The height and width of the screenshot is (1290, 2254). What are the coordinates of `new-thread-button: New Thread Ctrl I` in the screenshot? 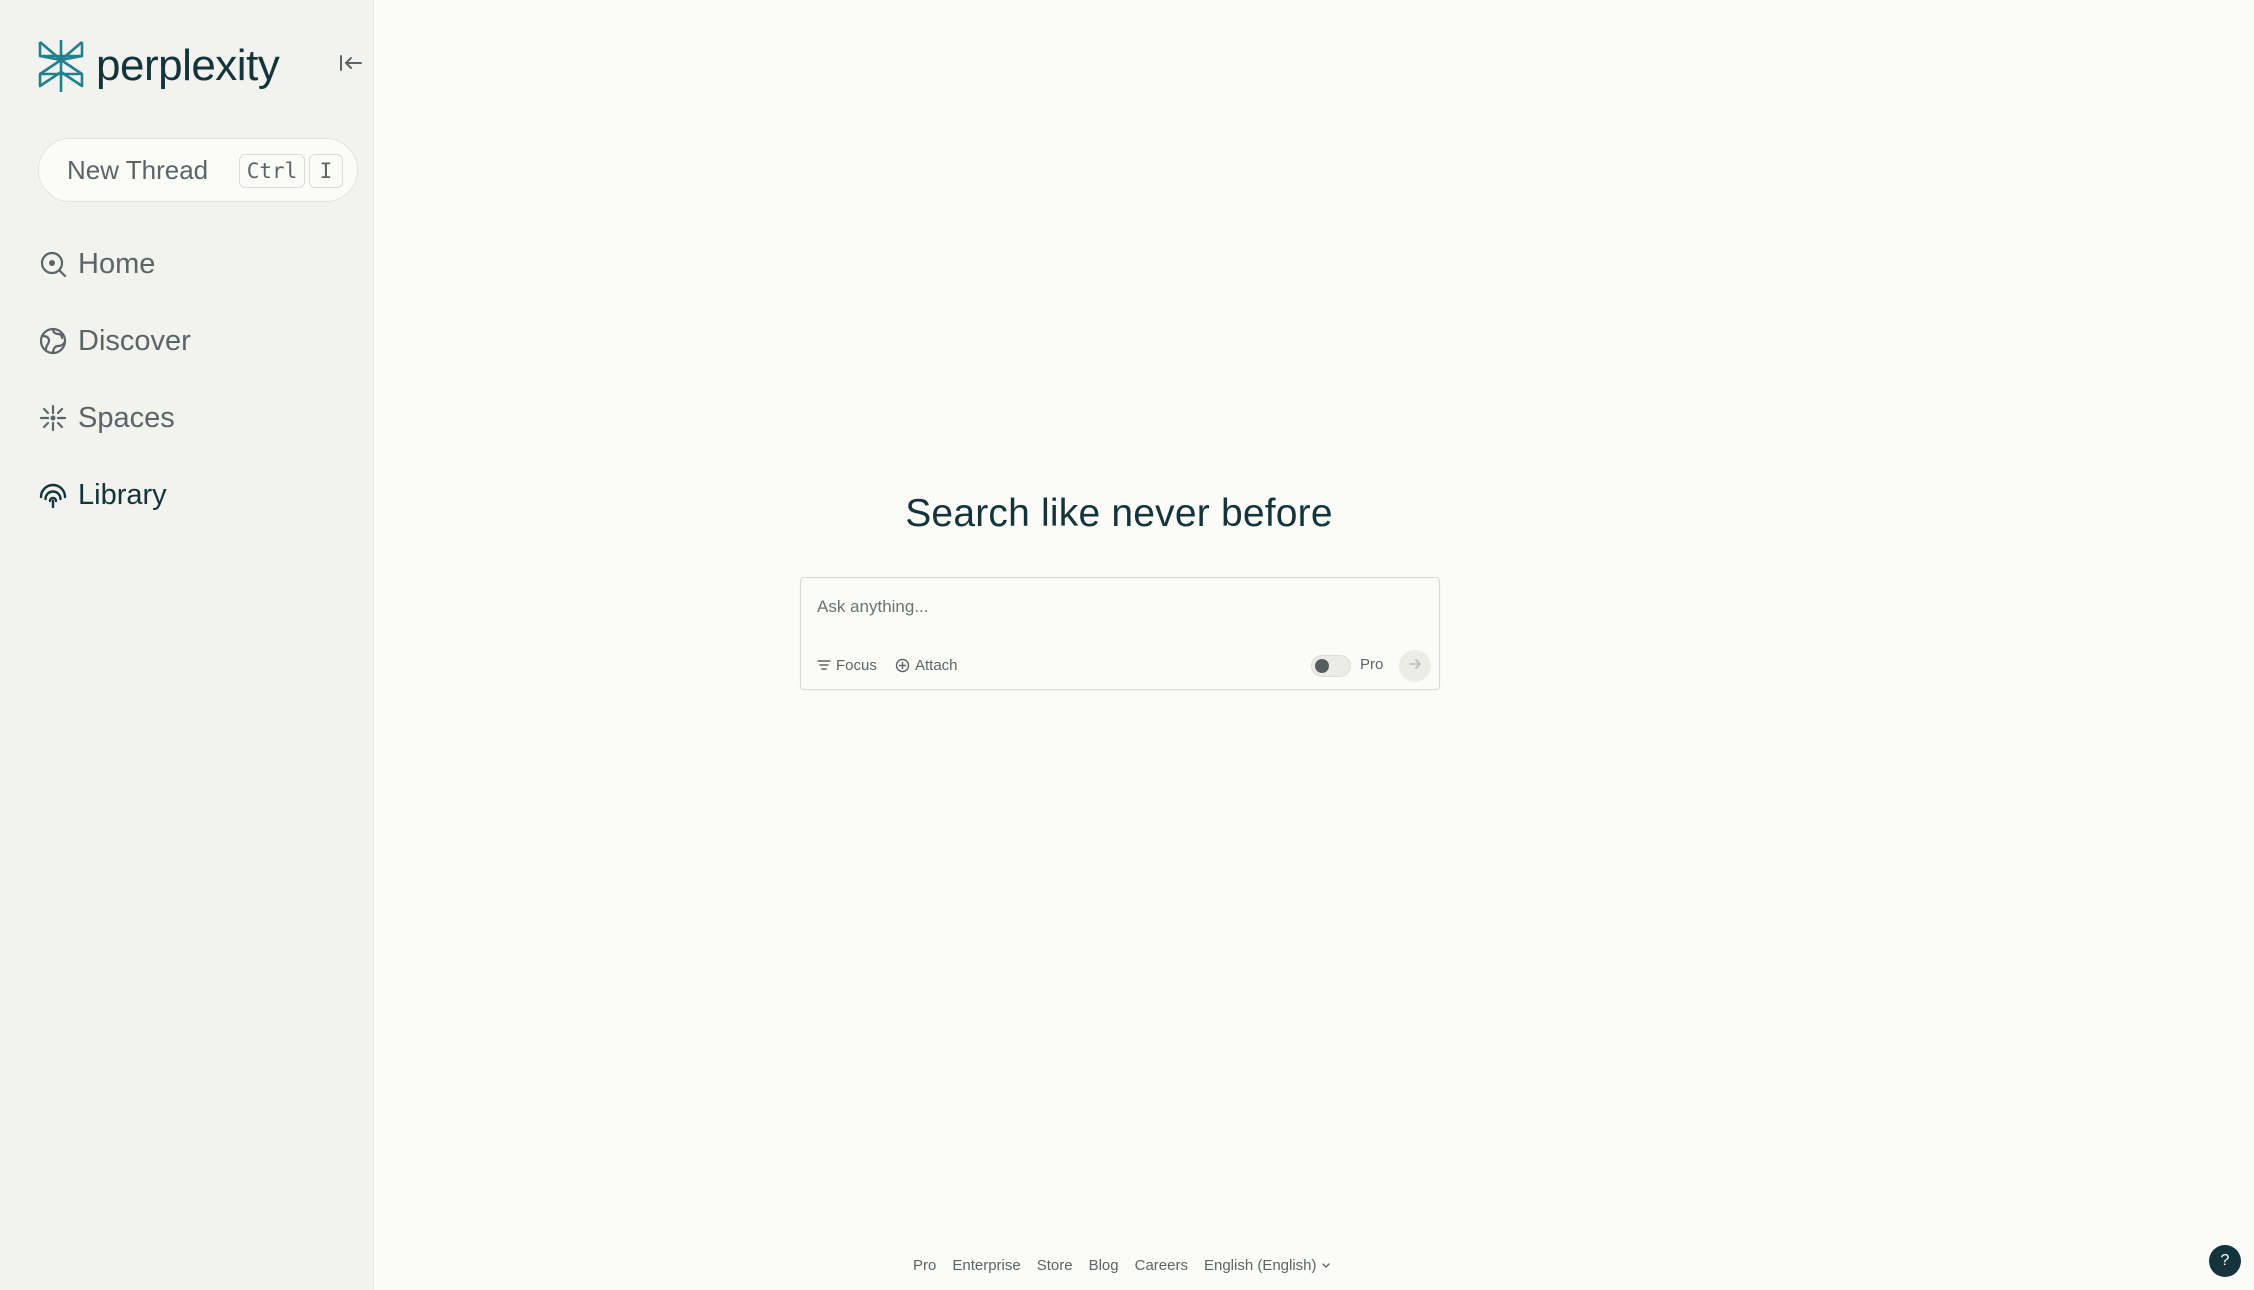 It's located at (198, 170).